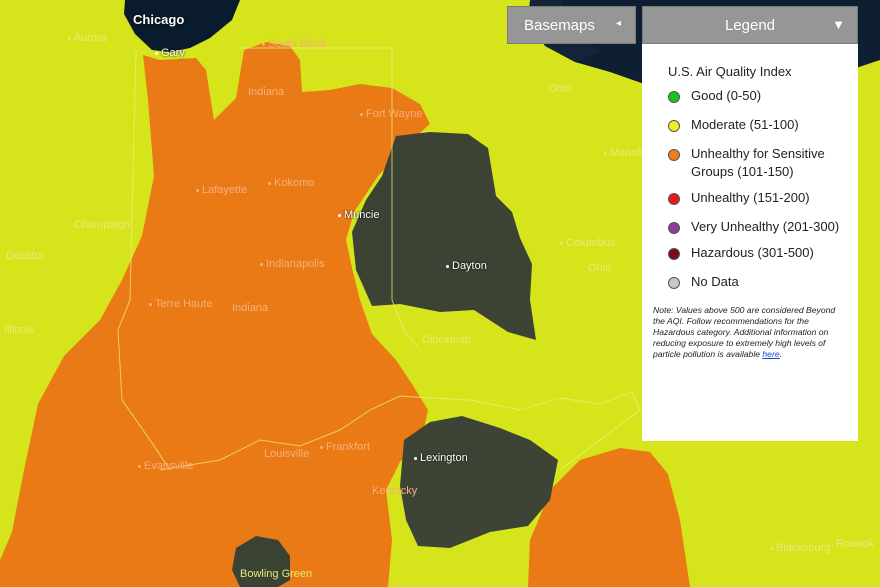  Describe the element at coordinates (391, 114) in the screenshot. I see `city-label-fort-wayne: Fort Wayne` at that location.